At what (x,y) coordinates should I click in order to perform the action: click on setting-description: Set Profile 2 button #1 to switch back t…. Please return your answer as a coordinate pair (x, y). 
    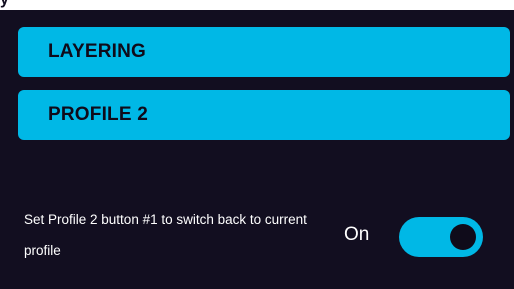
    Looking at the image, I should click on (165, 235).